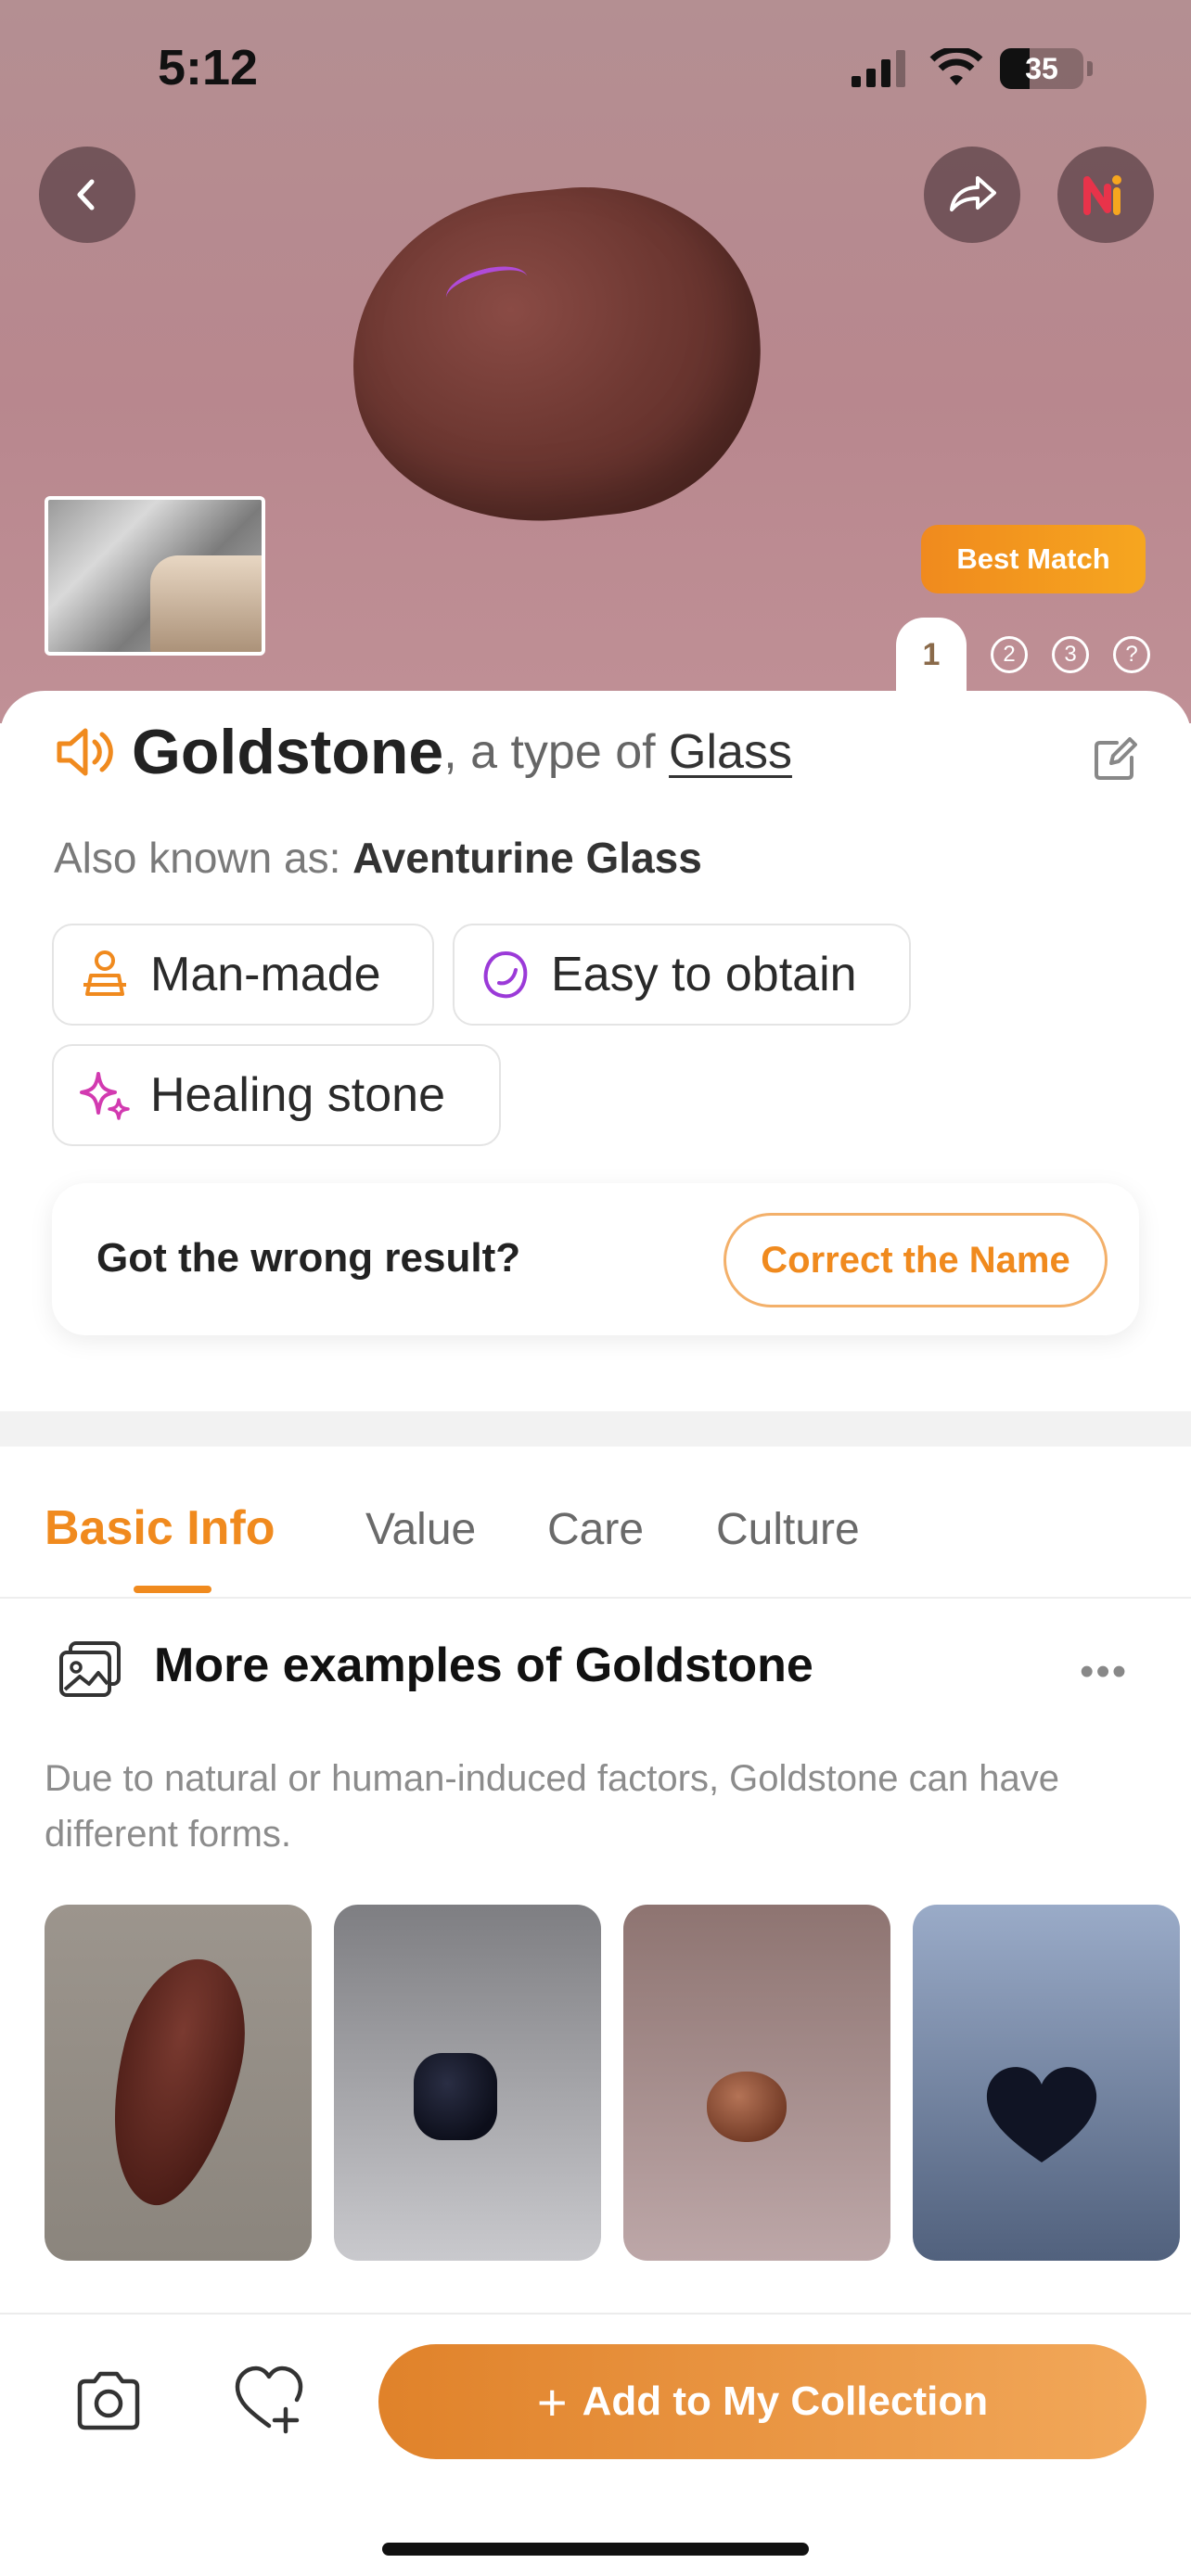 The width and height of the screenshot is (1191, 2576). What do you see at coordinates (104, 973) in the screenshot?
I see `person-icon` at bounding box center [104, 973].